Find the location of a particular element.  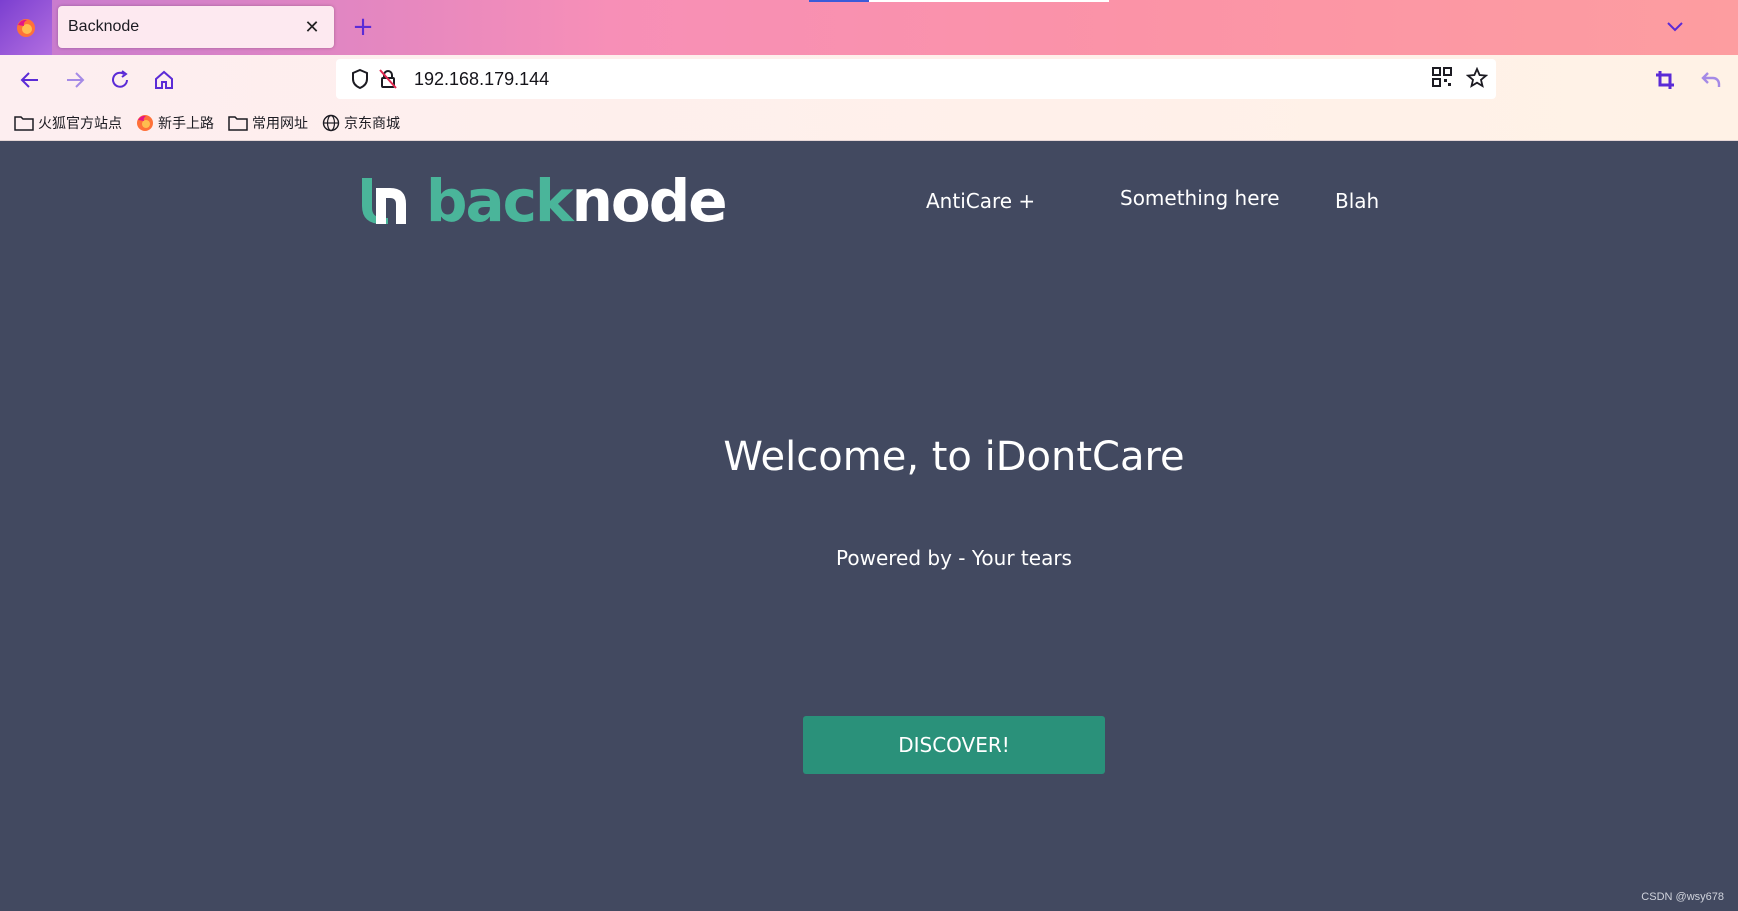

crop-icon is located at coordinates (1665, 80).